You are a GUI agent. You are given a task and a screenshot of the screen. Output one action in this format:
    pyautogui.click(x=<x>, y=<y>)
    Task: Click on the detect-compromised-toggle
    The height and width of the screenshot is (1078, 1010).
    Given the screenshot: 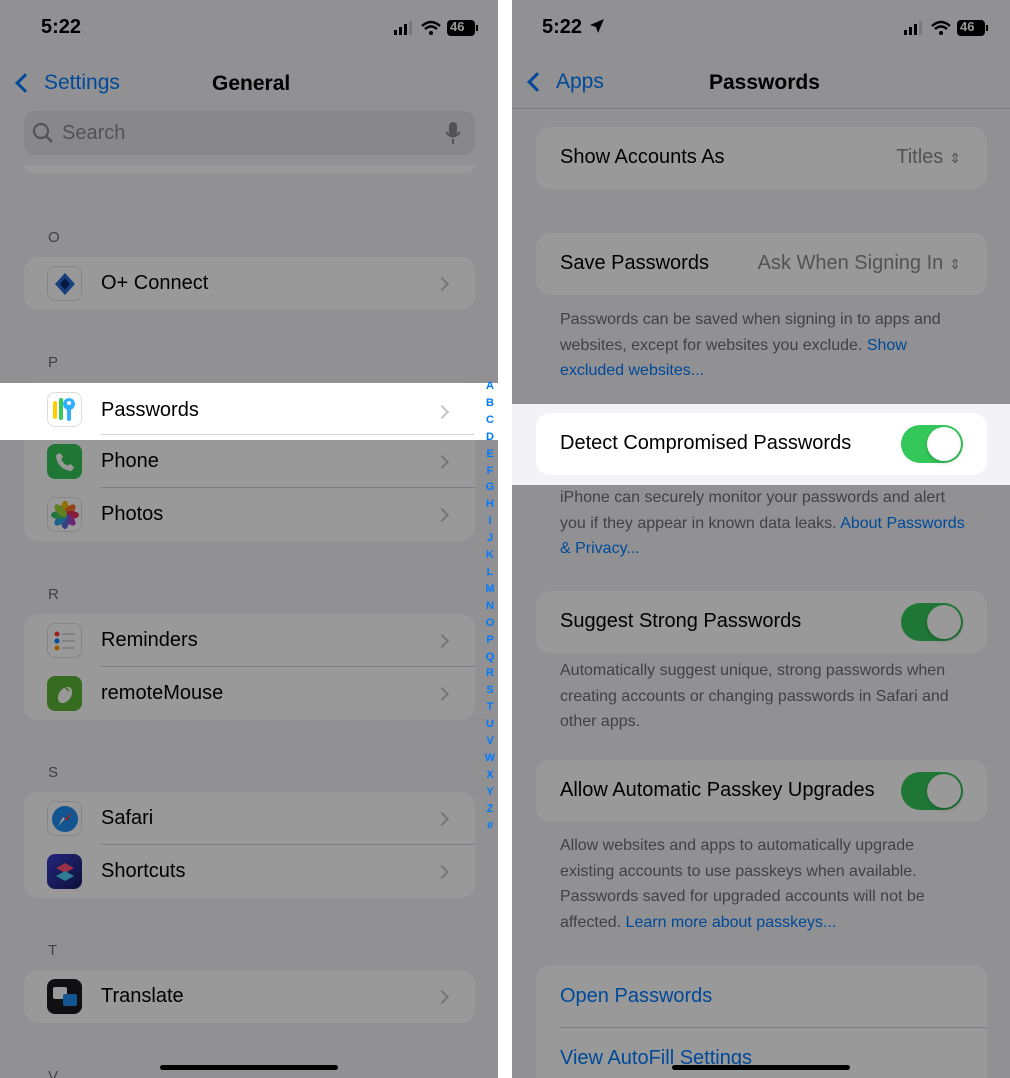 What is the action you would take?
    pyautogui.click(x=932, y=444)
    